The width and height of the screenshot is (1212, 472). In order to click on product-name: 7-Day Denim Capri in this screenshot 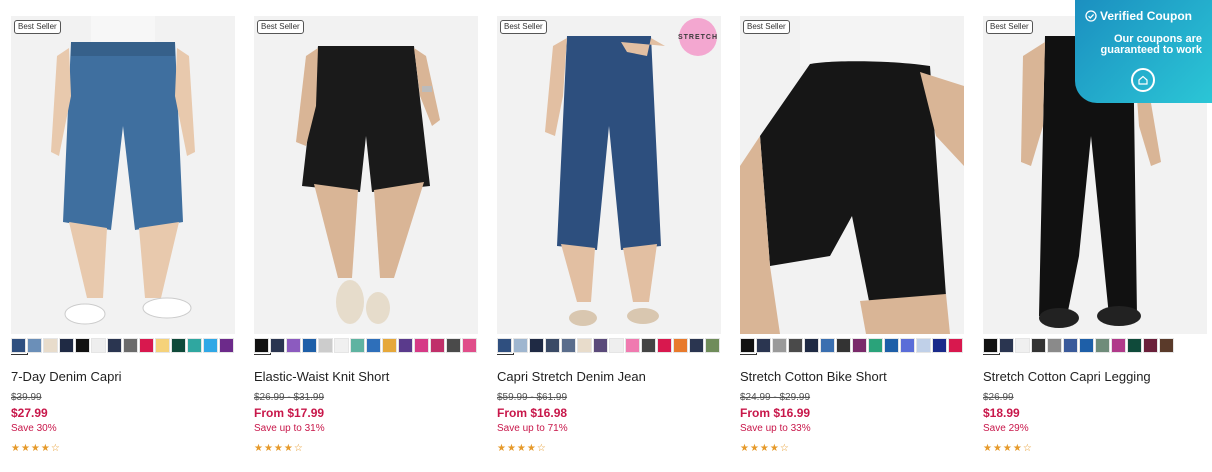, I will do `click(123, 376)`.